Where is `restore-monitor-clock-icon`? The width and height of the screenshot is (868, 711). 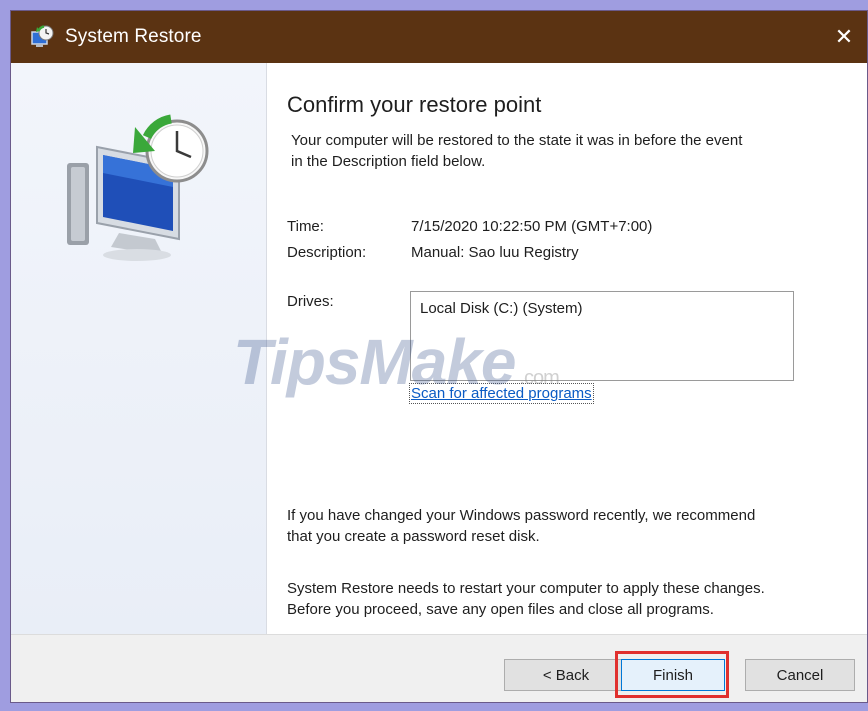
restore-monitor-clock-icon is located at coordinates (139, 189).